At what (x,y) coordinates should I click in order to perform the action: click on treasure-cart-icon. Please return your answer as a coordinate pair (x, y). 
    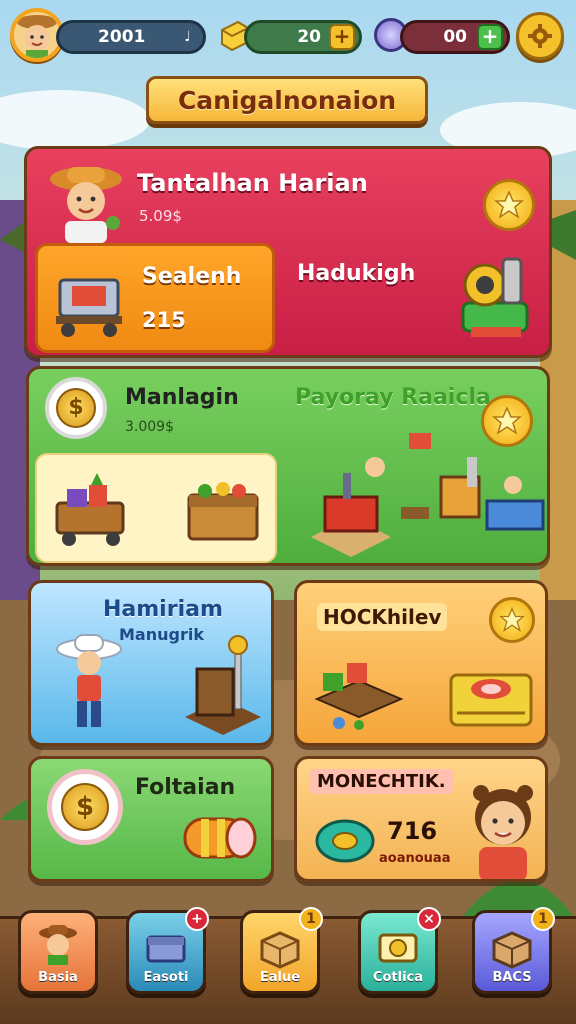
    Looking at the image, I should click on (89, 307).